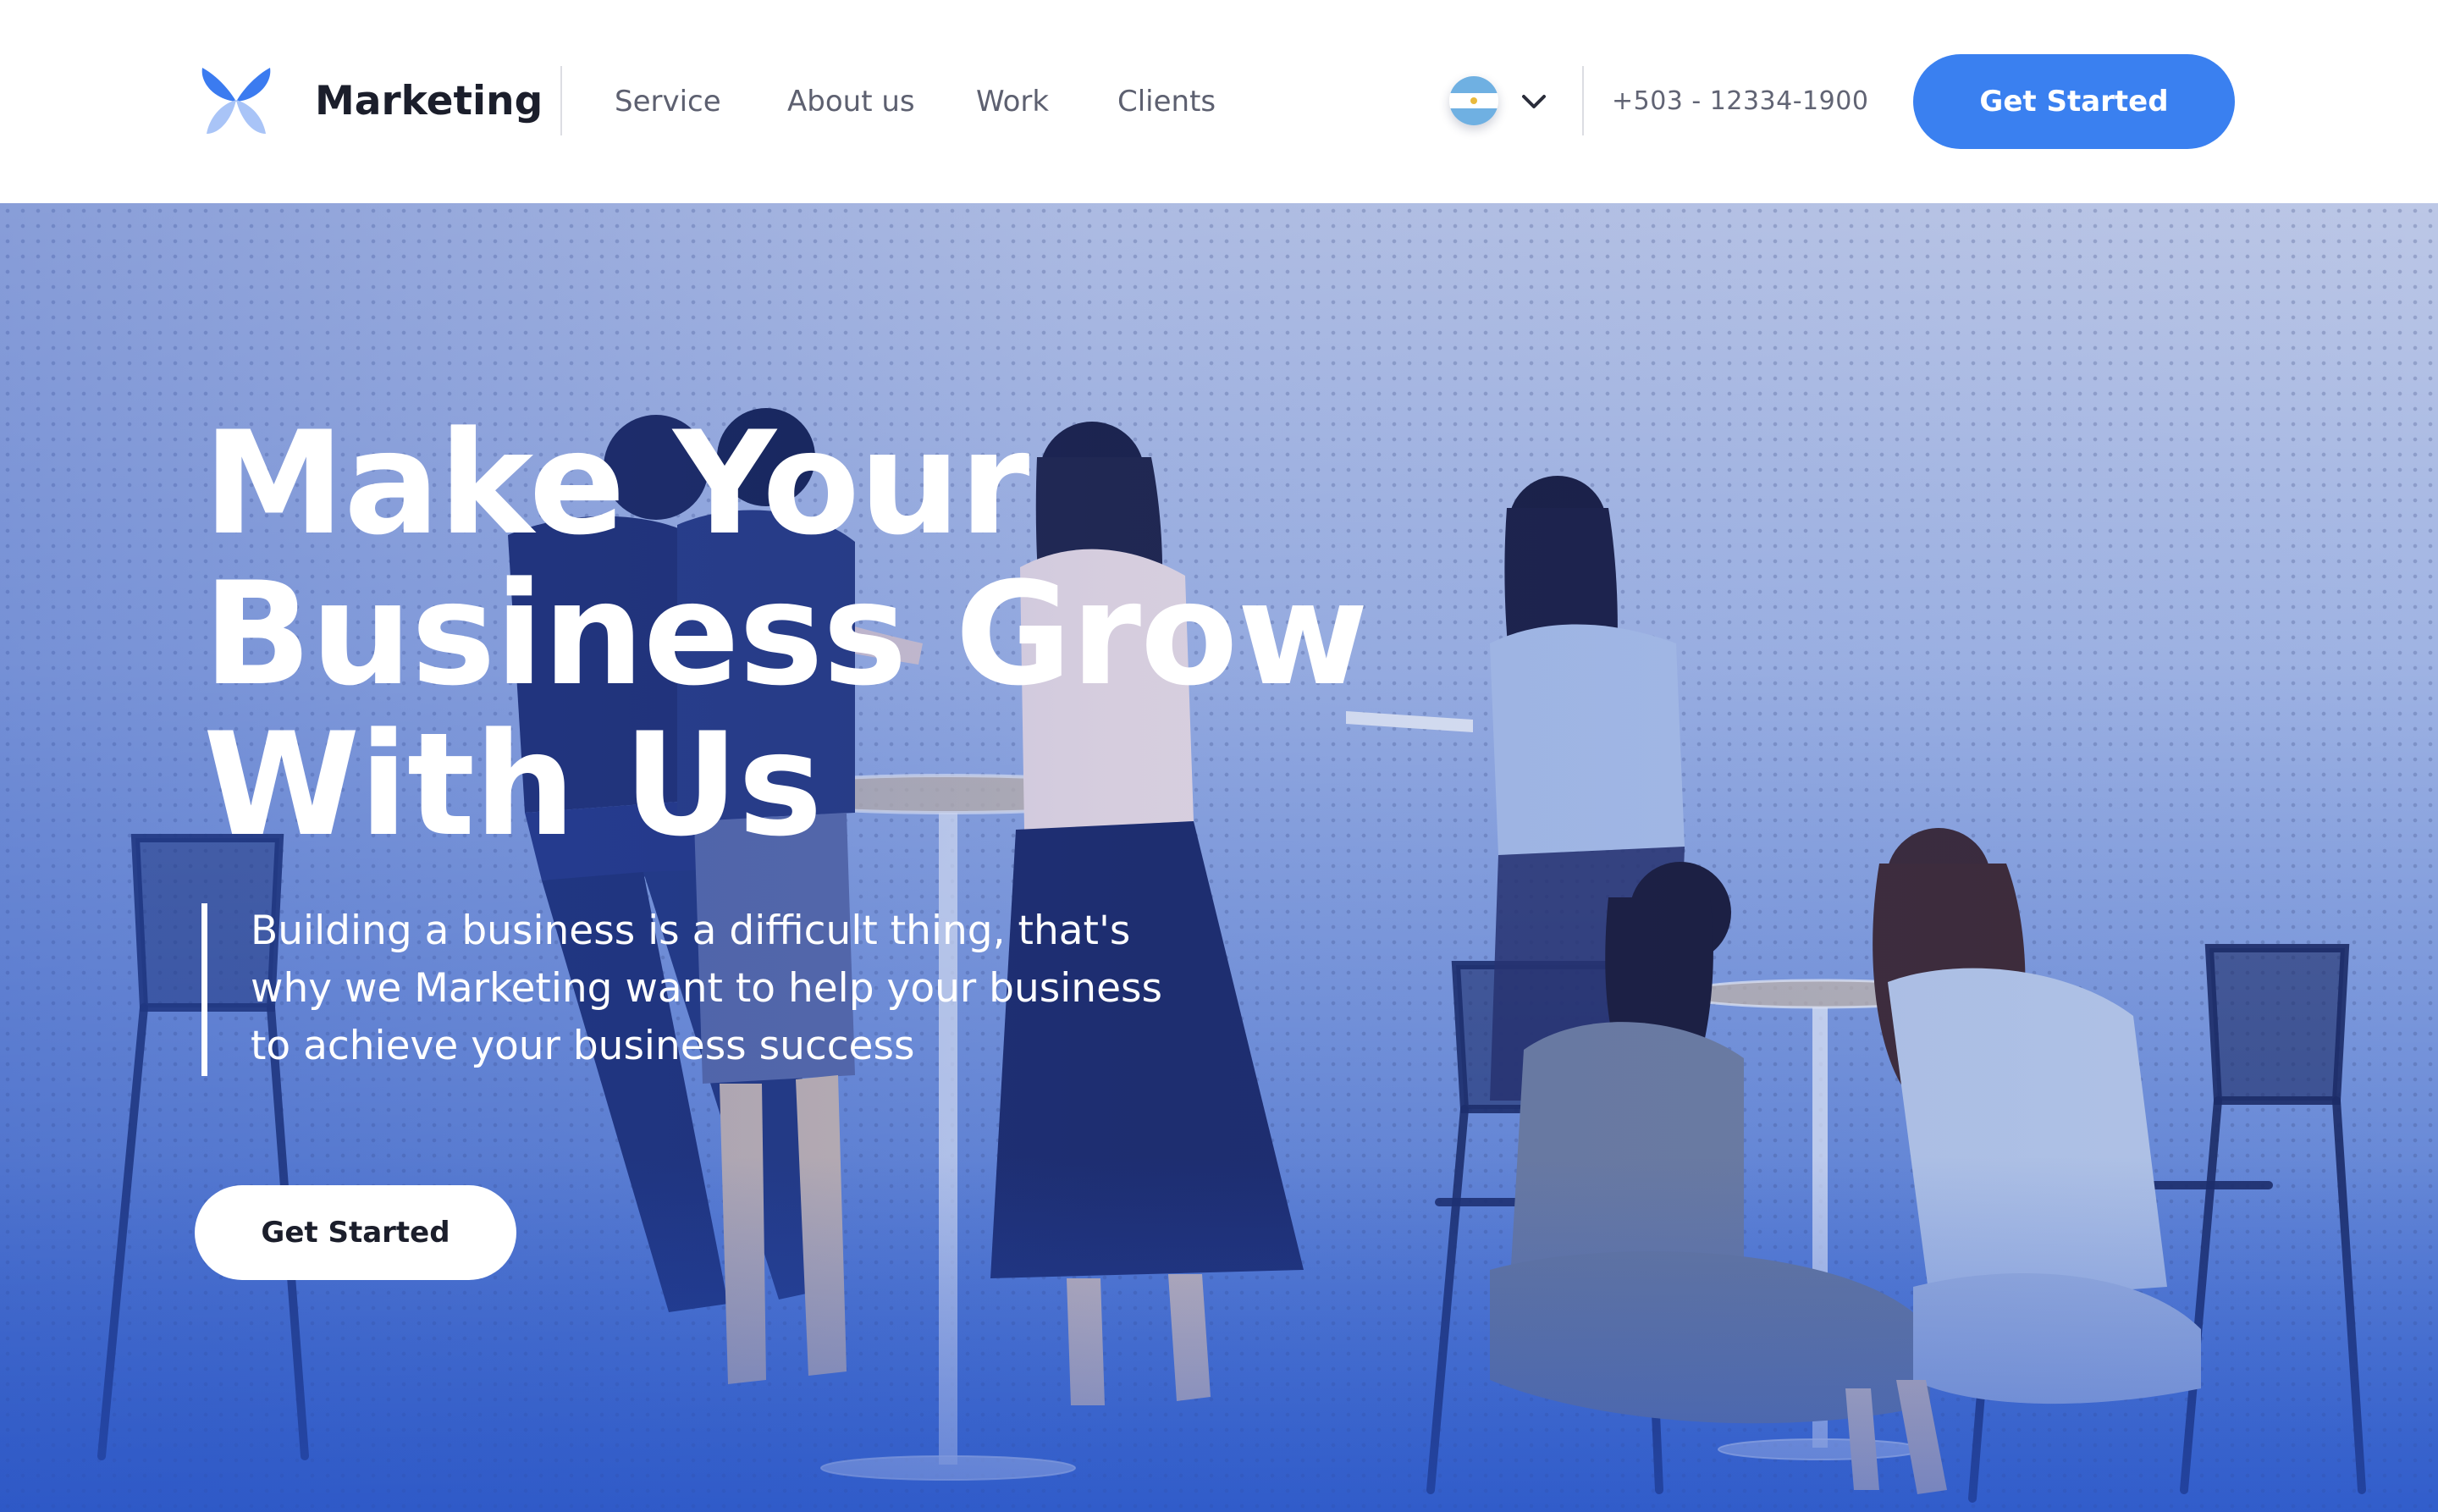 This screenshot has width=2438, height=1512. I want to click on chevron-down-icon, so click(1533, 101).